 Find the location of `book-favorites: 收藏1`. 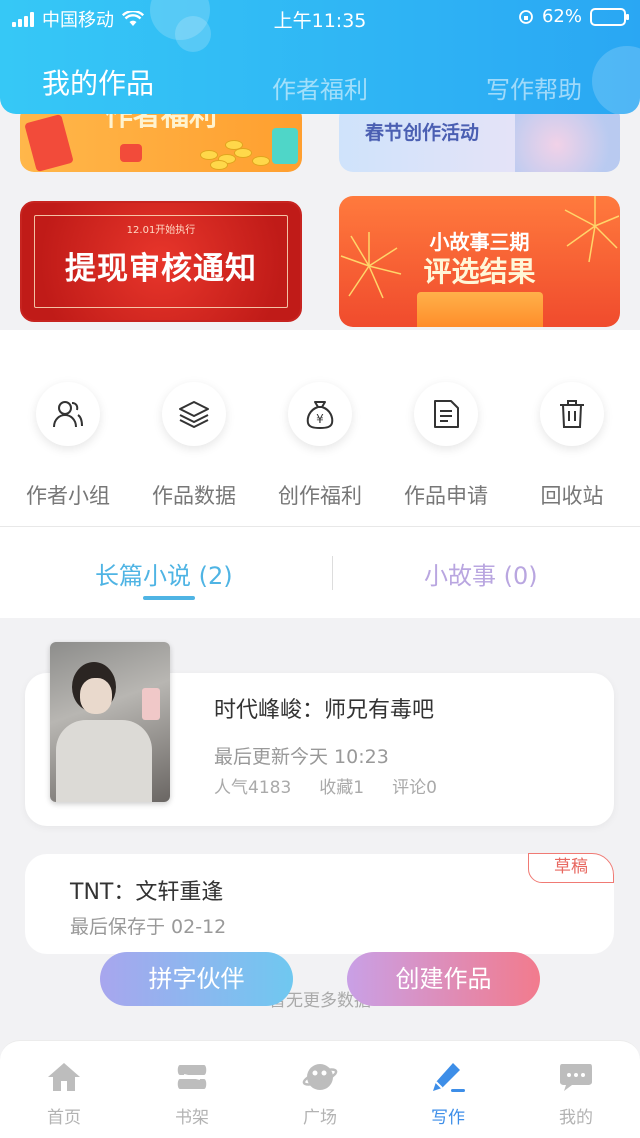

book-favorites: 收藏1 is located at coordinates (342, 788).